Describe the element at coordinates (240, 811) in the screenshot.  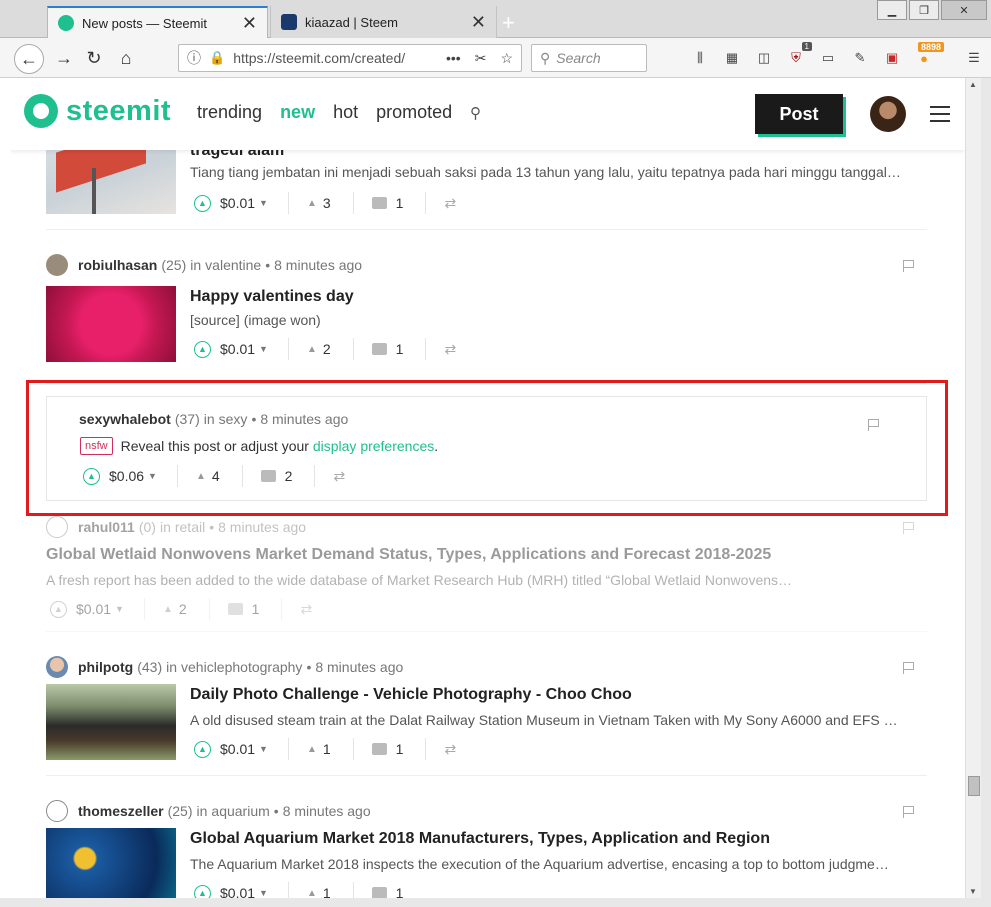
I see `post-category: aquarium` at that location.